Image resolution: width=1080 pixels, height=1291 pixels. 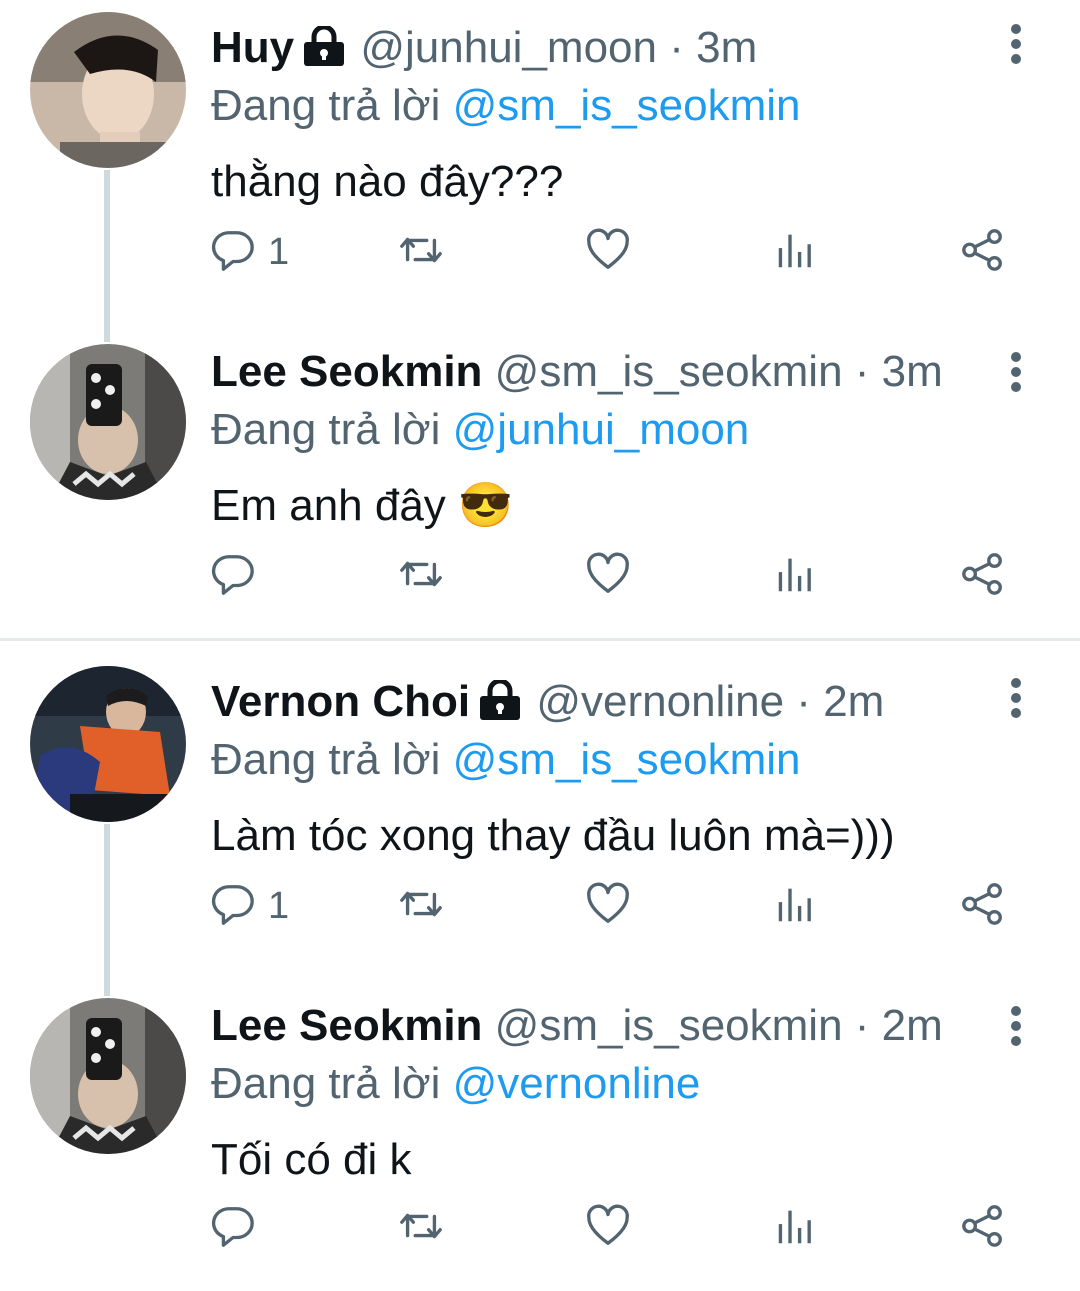 I want to click on mention-link: @junhui_moon, so click(x=601, y=429).